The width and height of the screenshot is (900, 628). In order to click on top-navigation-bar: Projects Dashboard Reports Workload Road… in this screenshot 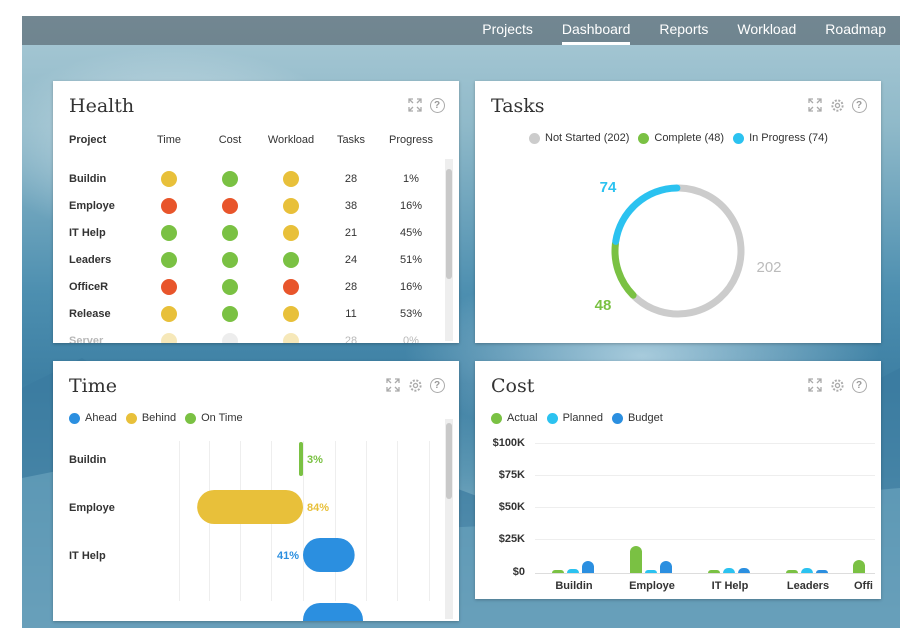, I will do `click(461, 30)`.